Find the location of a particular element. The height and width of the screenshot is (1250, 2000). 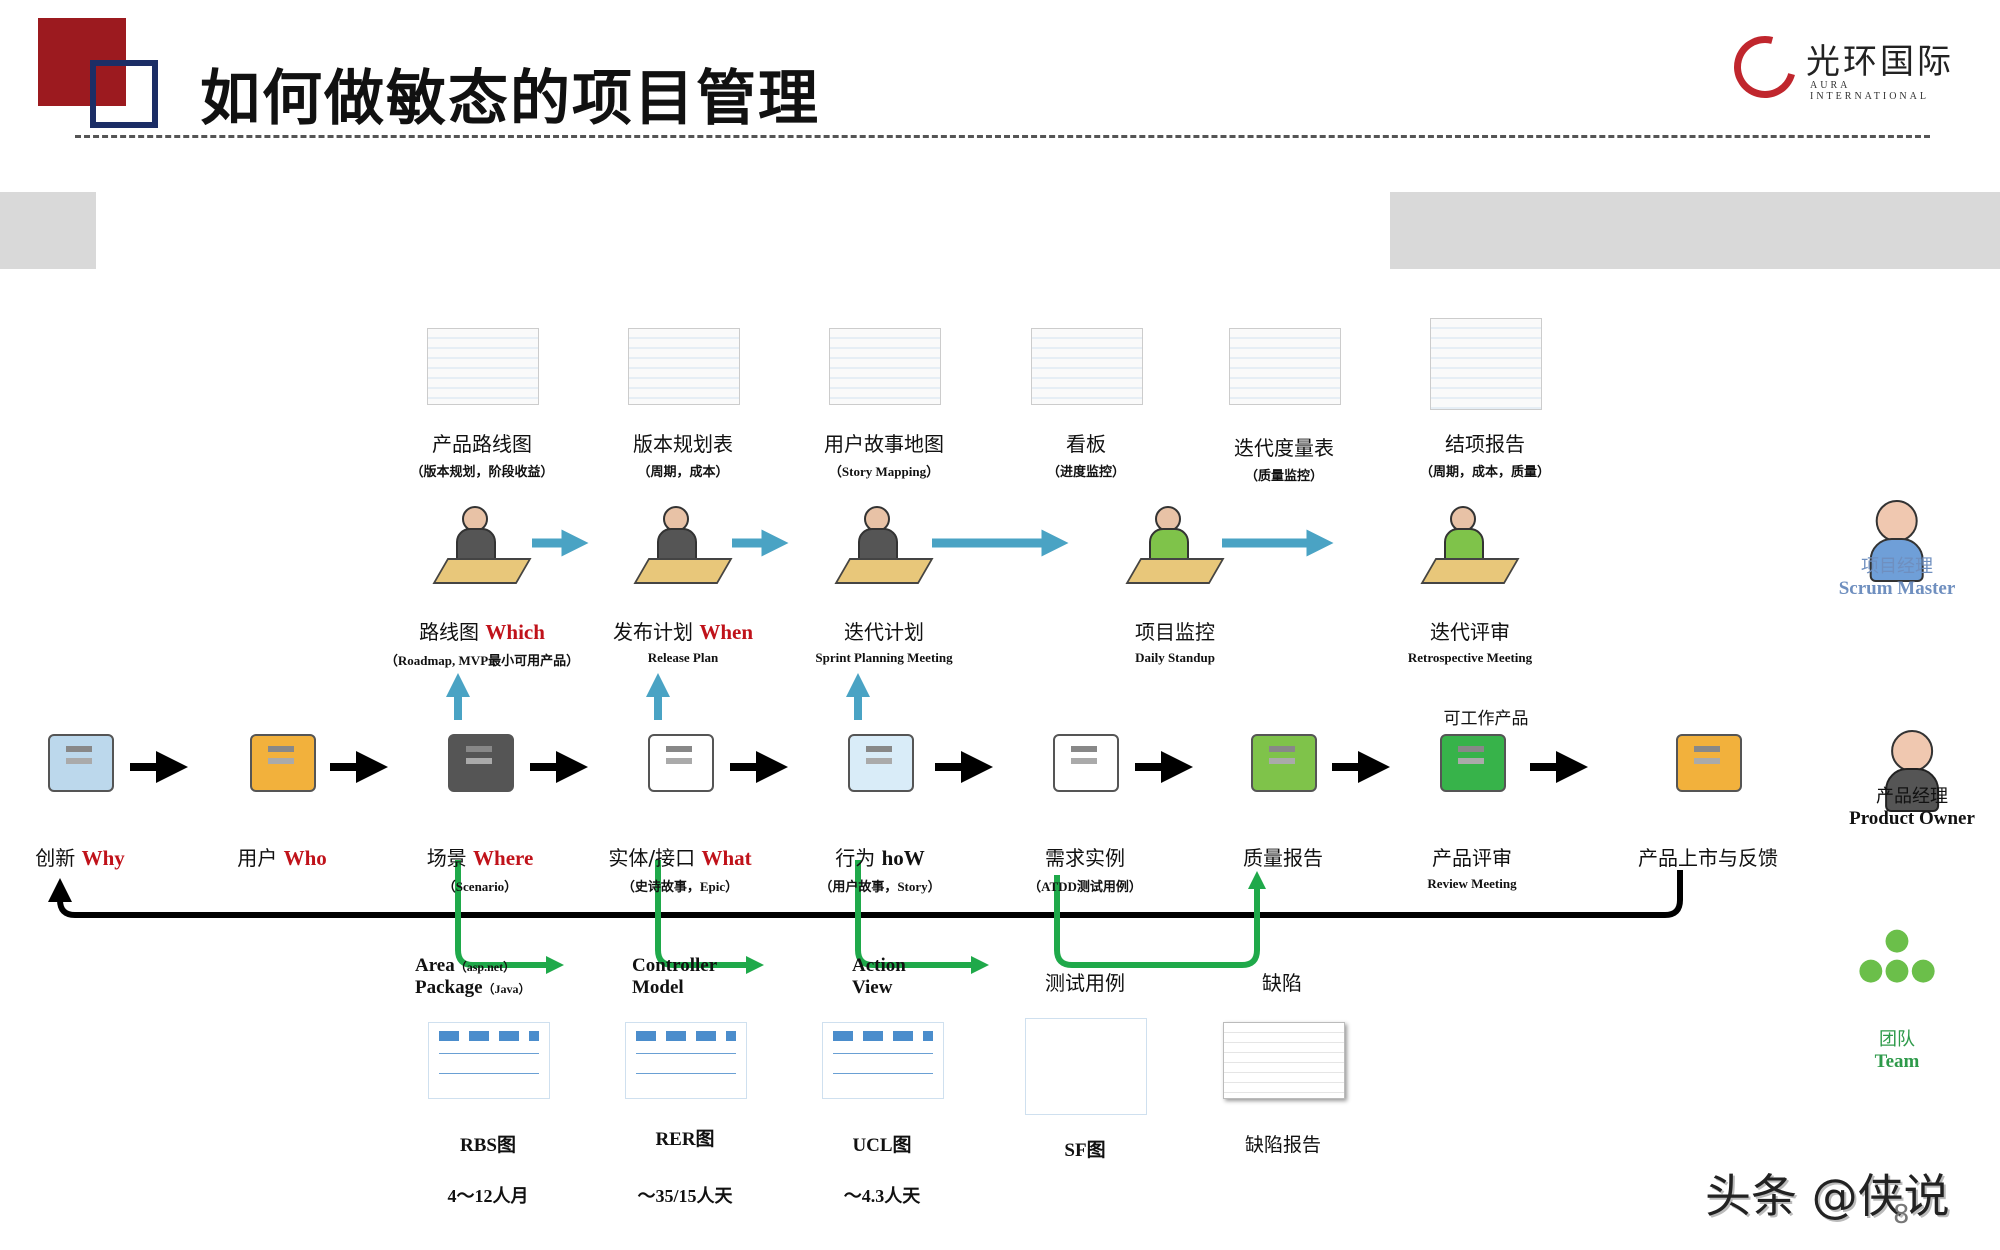

flow-step-label: 用户 Who is located at coordinates (282, 858).